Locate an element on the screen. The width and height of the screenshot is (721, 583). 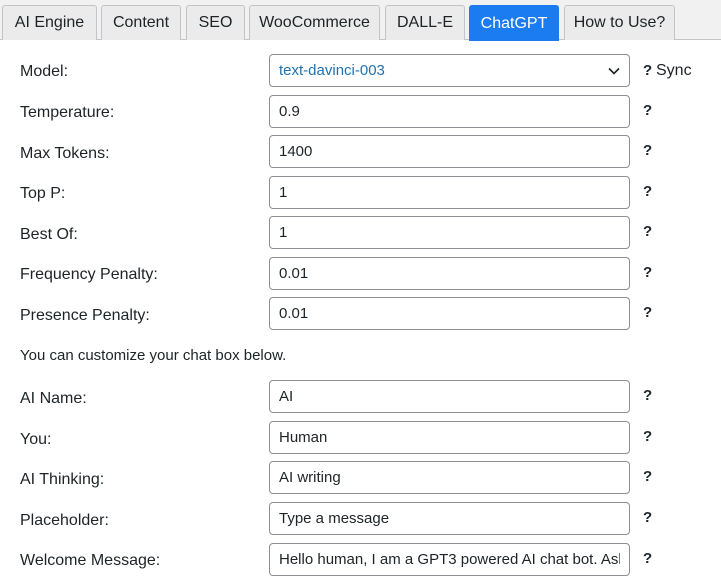
model-help-icon: ? is located at coordinates (647, 71).